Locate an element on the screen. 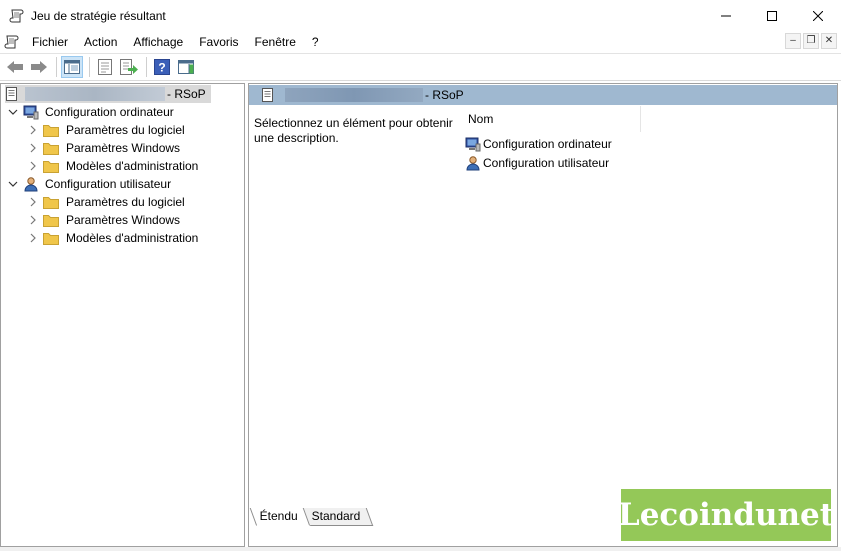 Image resolution: width=841 pixels, height=551 pixels. list-item-computer-config: Configuration ordinateur is located at coordinates (538, 144).